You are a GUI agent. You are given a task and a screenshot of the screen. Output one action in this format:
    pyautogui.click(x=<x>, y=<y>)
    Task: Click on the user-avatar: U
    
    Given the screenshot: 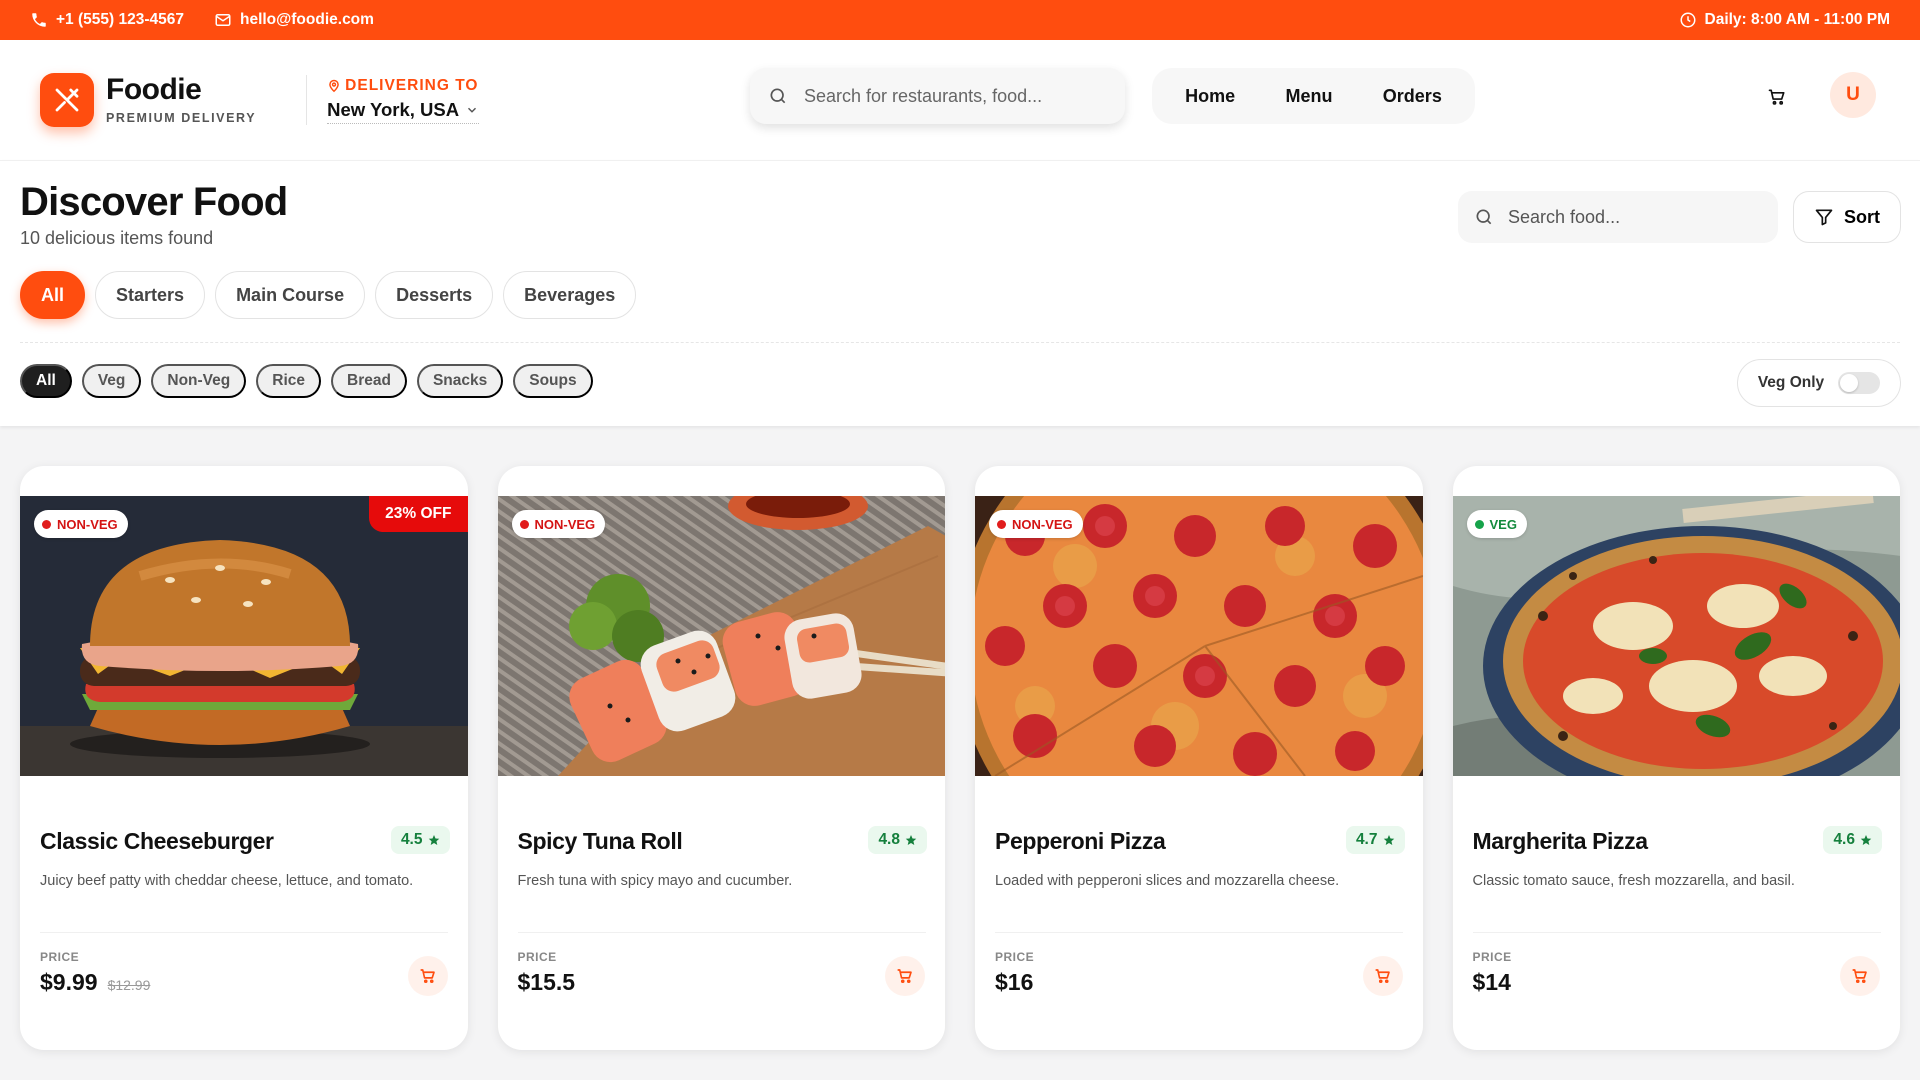 What is the action you would take?
    pyautogui.click(x=1853, y=95)
    